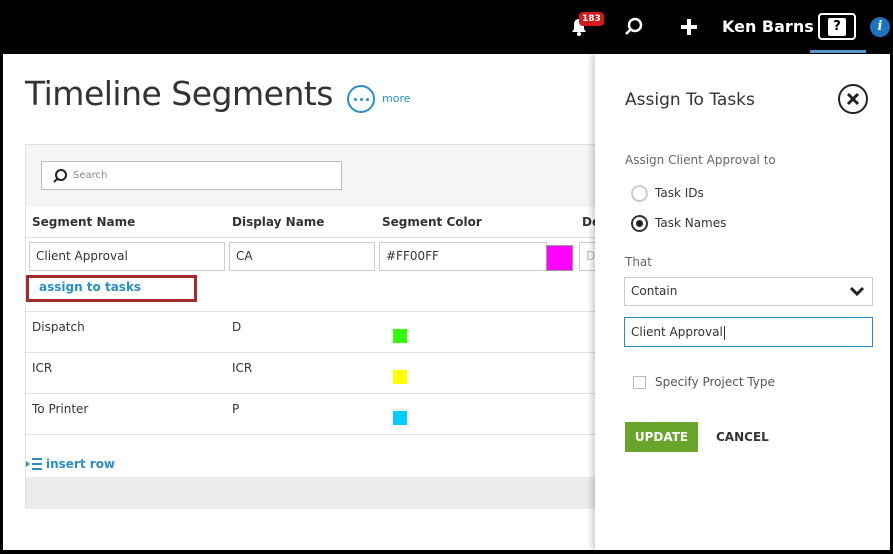 The width and height of the screenshot is (893, 554). I want to click on match-text-value: Client Approval, so click(677, 332).